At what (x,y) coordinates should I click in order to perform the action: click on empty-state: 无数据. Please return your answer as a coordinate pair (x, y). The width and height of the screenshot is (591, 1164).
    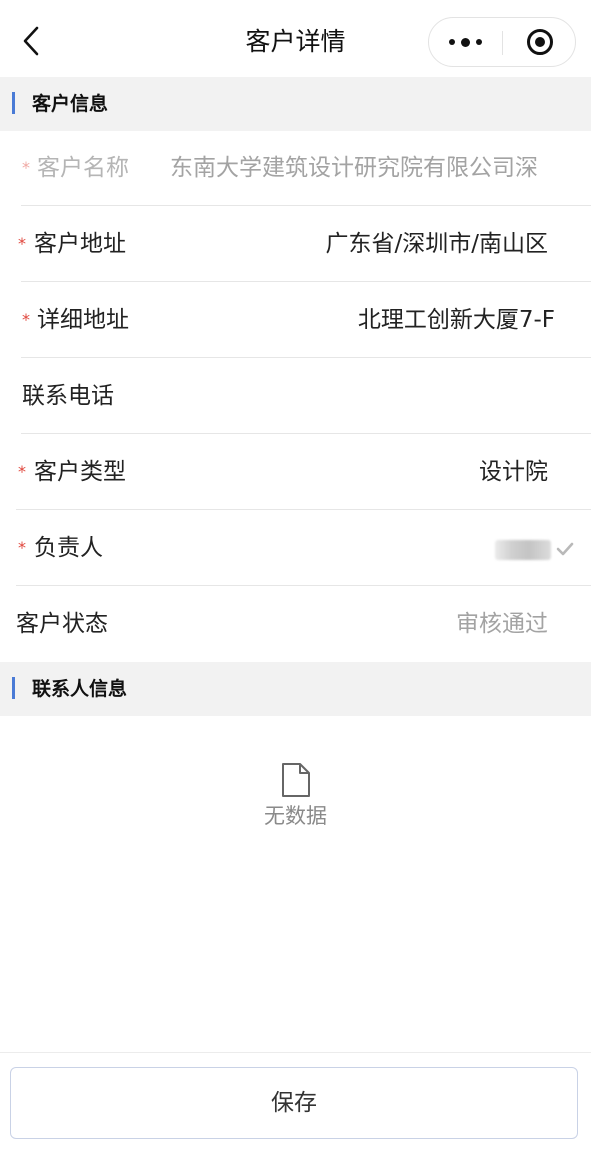
    Looking at the image, I should click on (295, 796).